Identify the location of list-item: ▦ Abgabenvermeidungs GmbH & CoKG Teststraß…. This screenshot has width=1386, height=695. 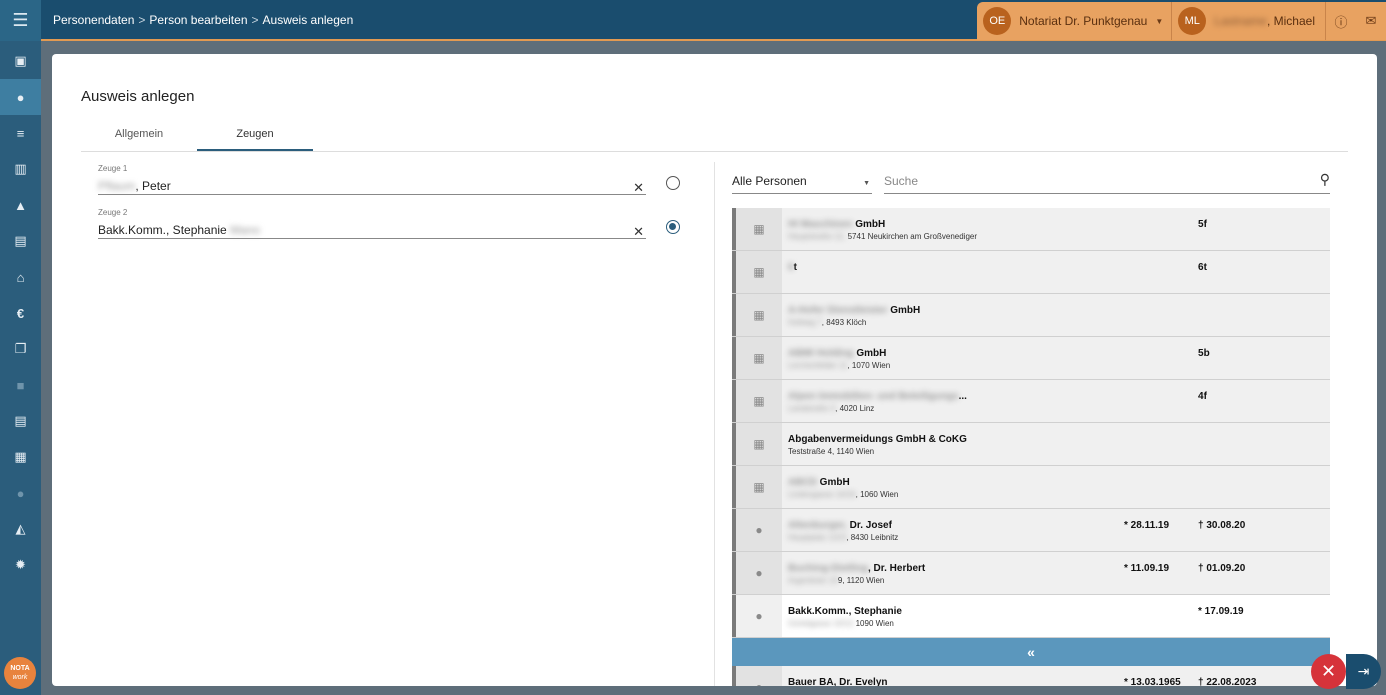
(1031, 444).